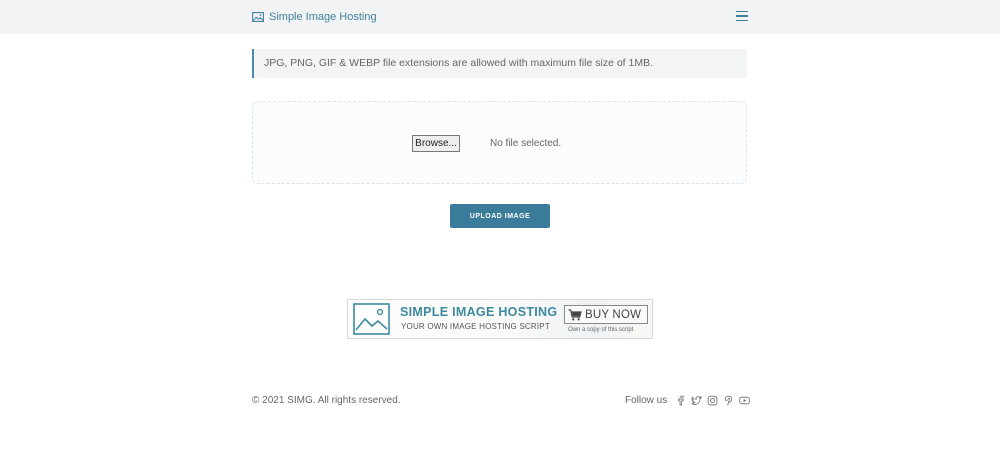  I want to click on buy-caption: Own a copy of this script, so click(601, 330).